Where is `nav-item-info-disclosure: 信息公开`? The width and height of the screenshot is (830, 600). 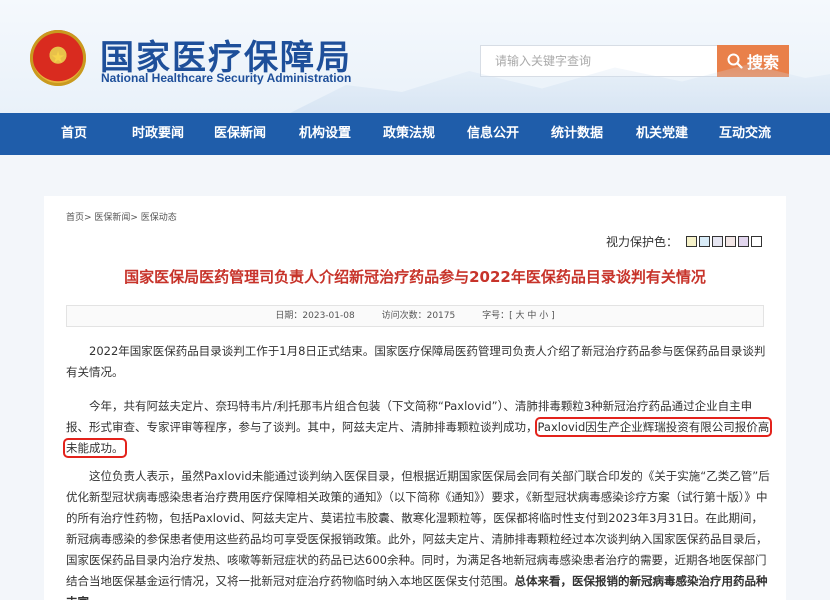 nav-item-info-disclosure: 信息公开 is located at coordinates (493, 134).